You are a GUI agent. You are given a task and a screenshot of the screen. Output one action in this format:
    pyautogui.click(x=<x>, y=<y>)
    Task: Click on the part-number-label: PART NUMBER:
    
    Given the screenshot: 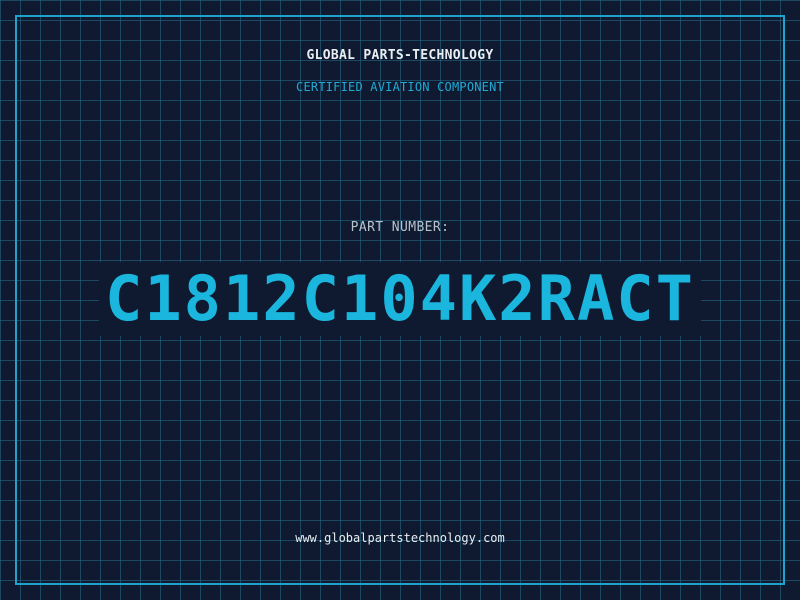 What is the action you would take?
    pyautogui.click(x=400, y=227)
    